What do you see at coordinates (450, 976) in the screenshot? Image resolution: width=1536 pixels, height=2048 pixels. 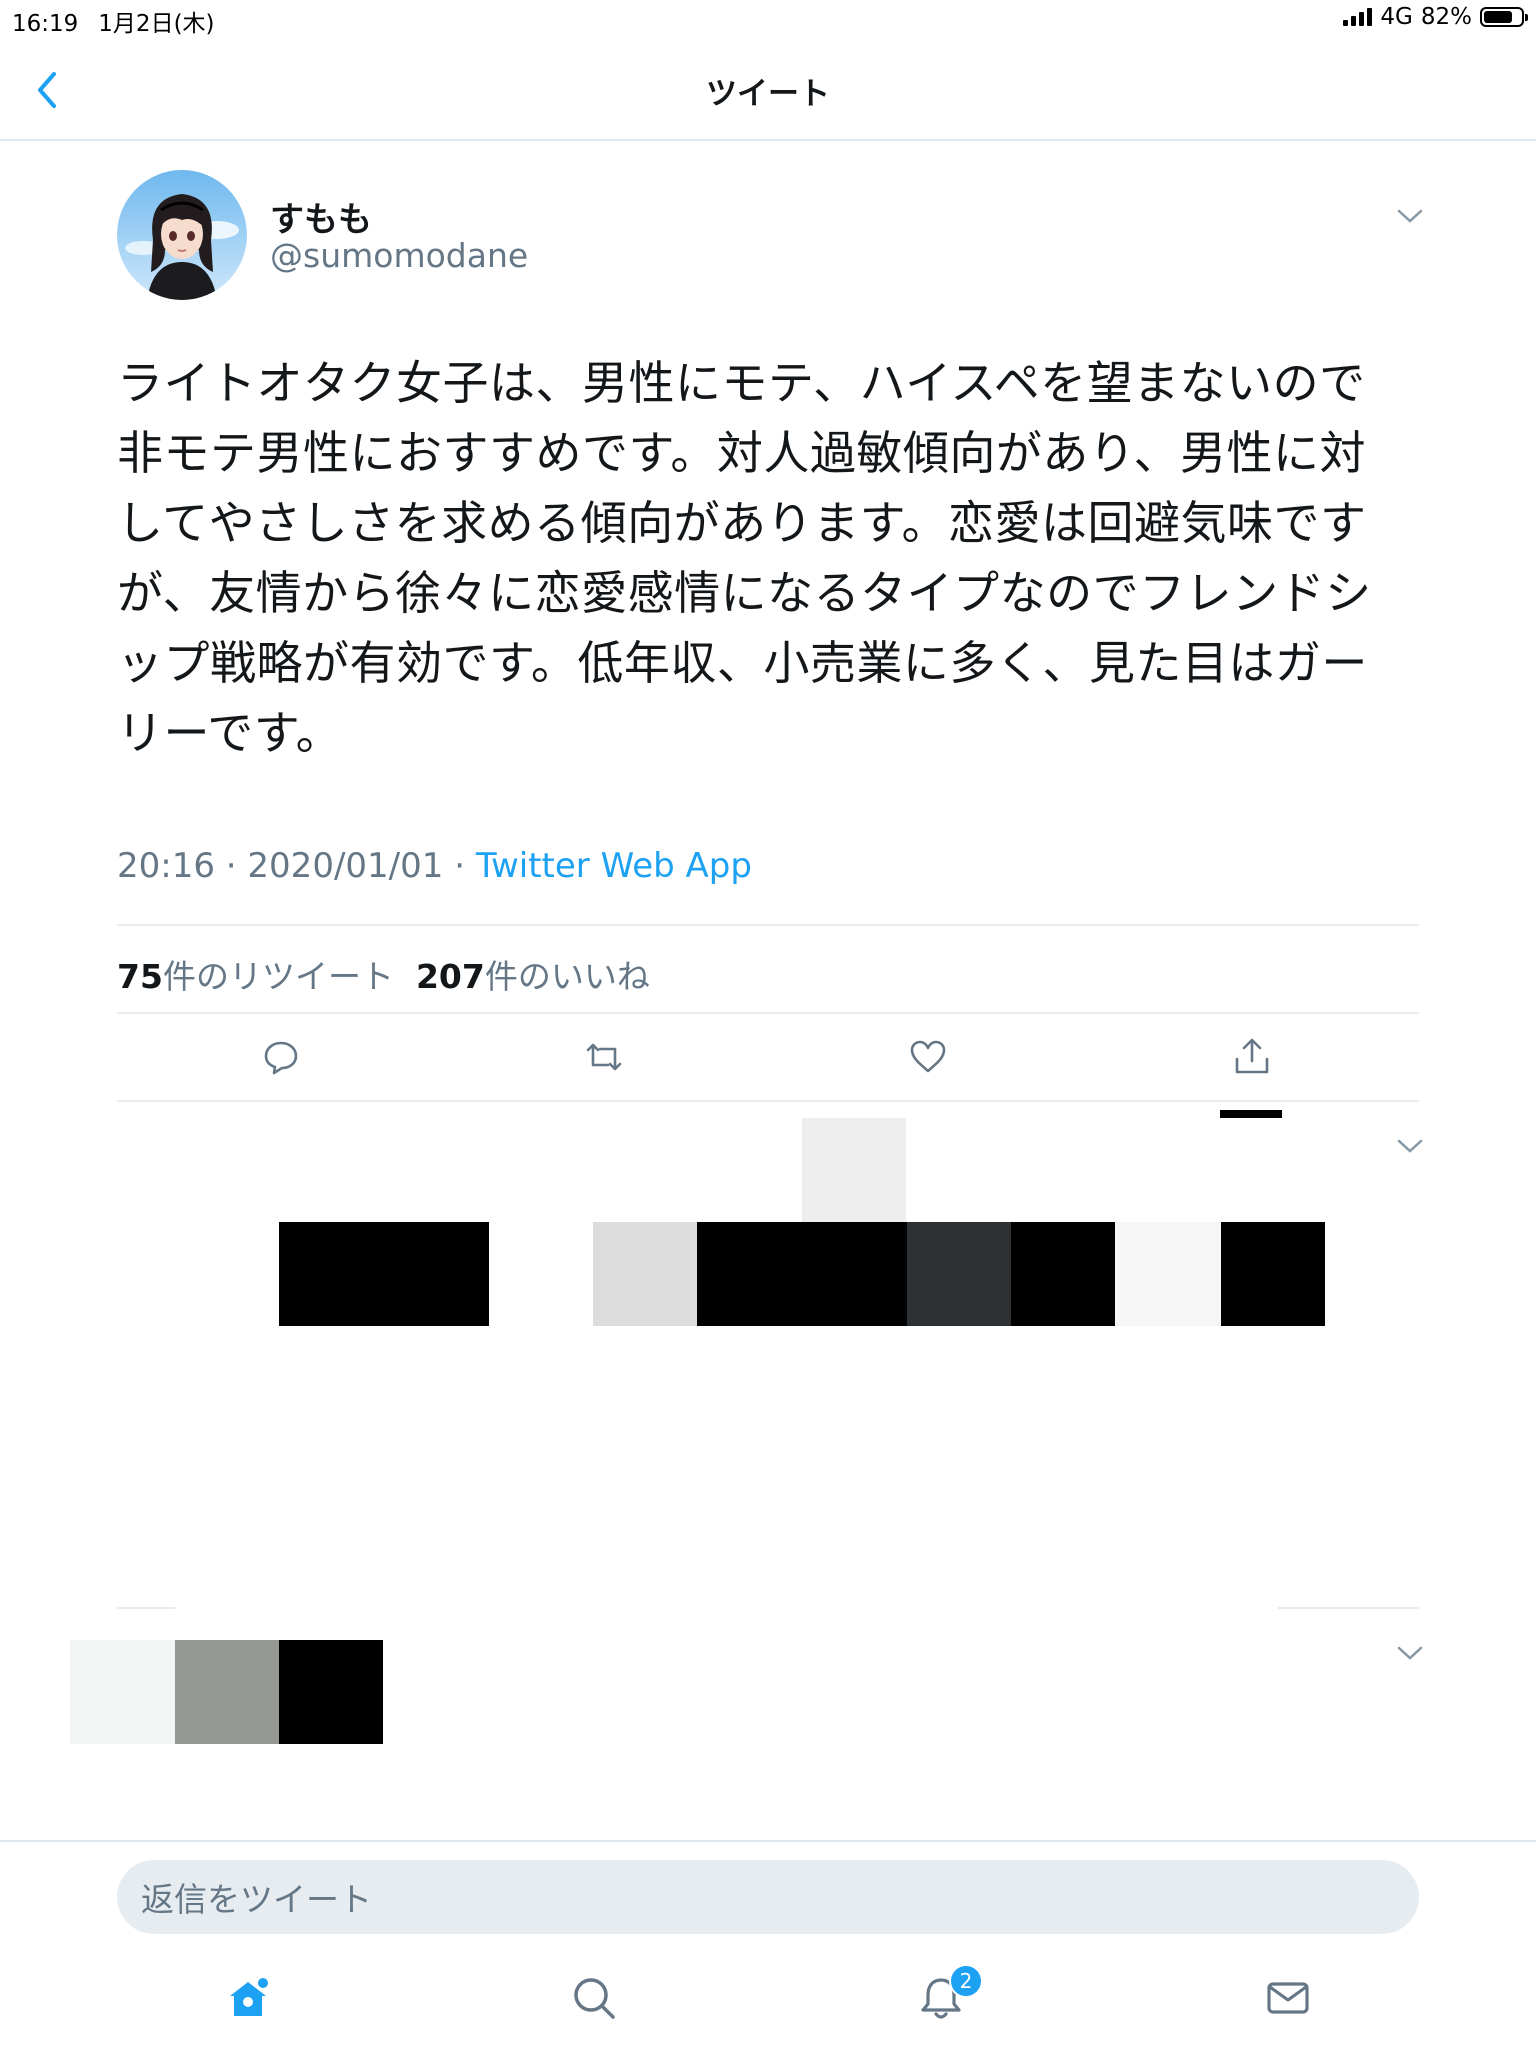 I see `like-count: 207` at bounding box center [450, 976].